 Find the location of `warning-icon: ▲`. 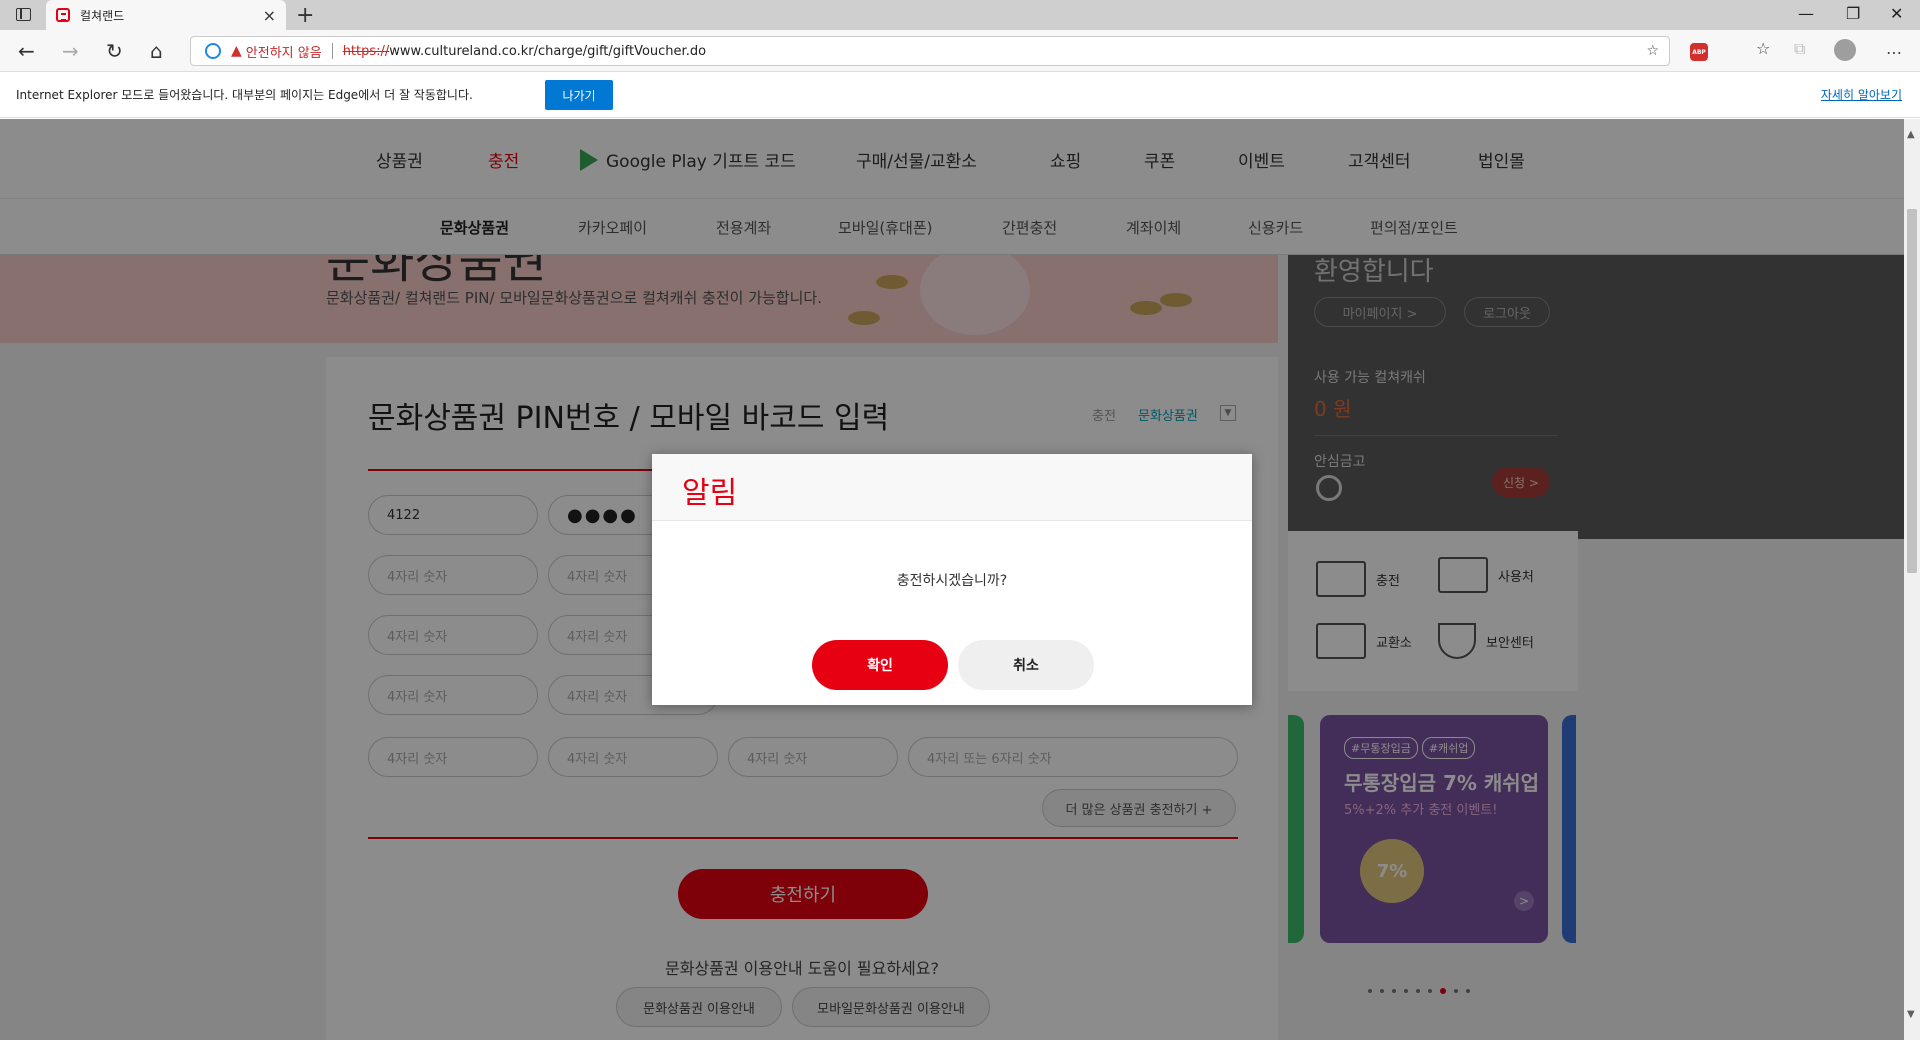

warning-icon: ▲ is located at coordinates (236, 51).